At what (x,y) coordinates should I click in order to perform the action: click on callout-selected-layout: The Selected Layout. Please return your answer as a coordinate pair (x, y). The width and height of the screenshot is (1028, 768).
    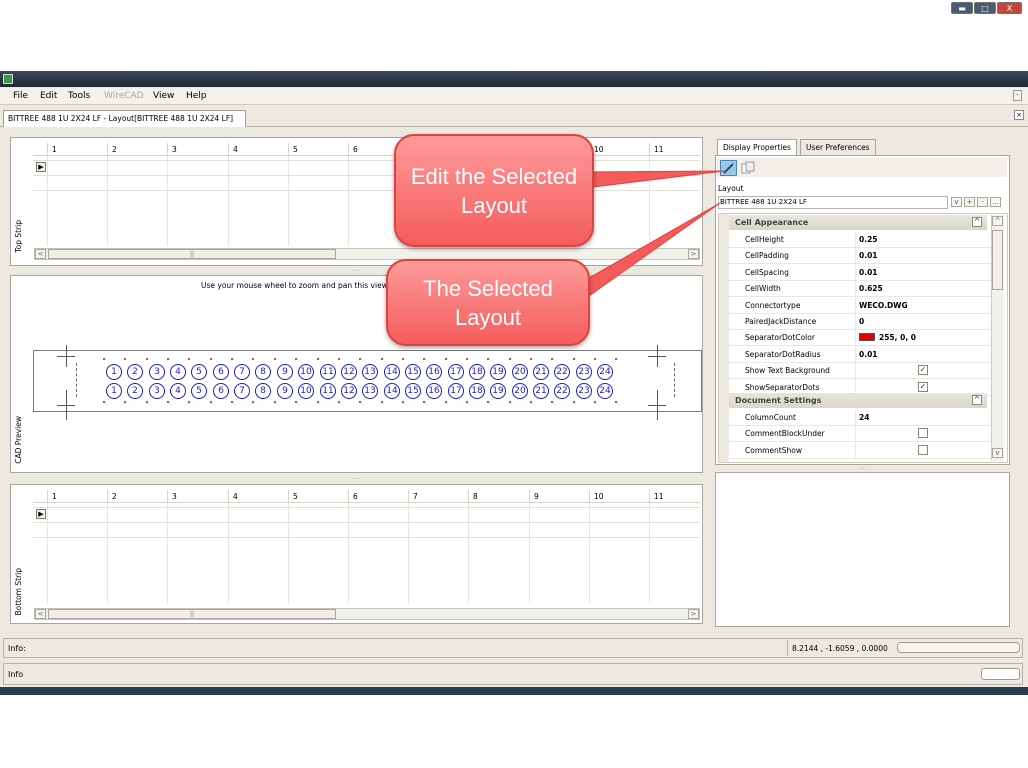
    Looking at the image, I should click on (488, 302).